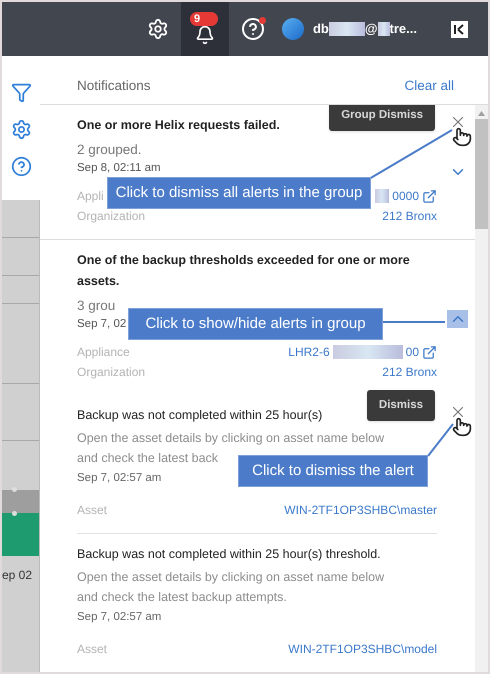  Describe the element at coordinates (199, 415) in the screenshot. I see `alert-title: Backup was not completed within 25 hour(s)` at that location.